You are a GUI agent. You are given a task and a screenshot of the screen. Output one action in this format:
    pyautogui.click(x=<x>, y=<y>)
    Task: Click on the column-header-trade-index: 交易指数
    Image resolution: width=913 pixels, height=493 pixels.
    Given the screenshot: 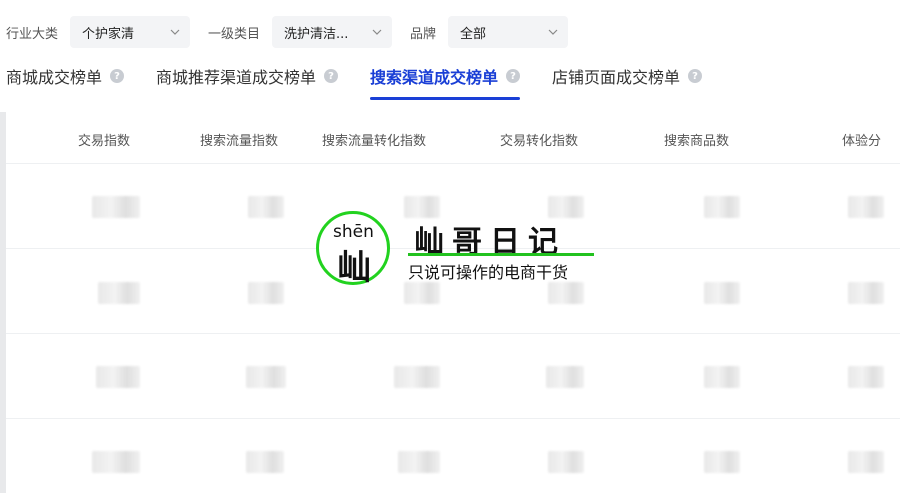 What is the action you would take?
    pyautogui.click(x=104, y=139)
    